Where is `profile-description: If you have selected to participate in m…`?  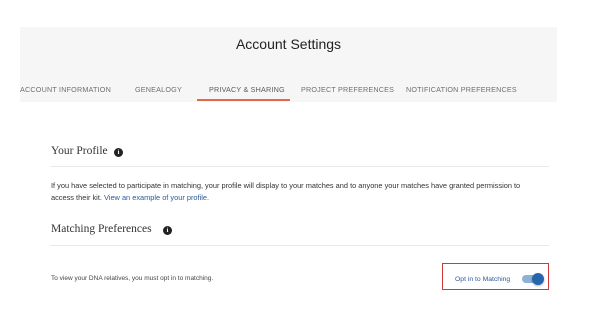
profile-description: If you have selected to participate in m… is located at coordinates (296, 192).